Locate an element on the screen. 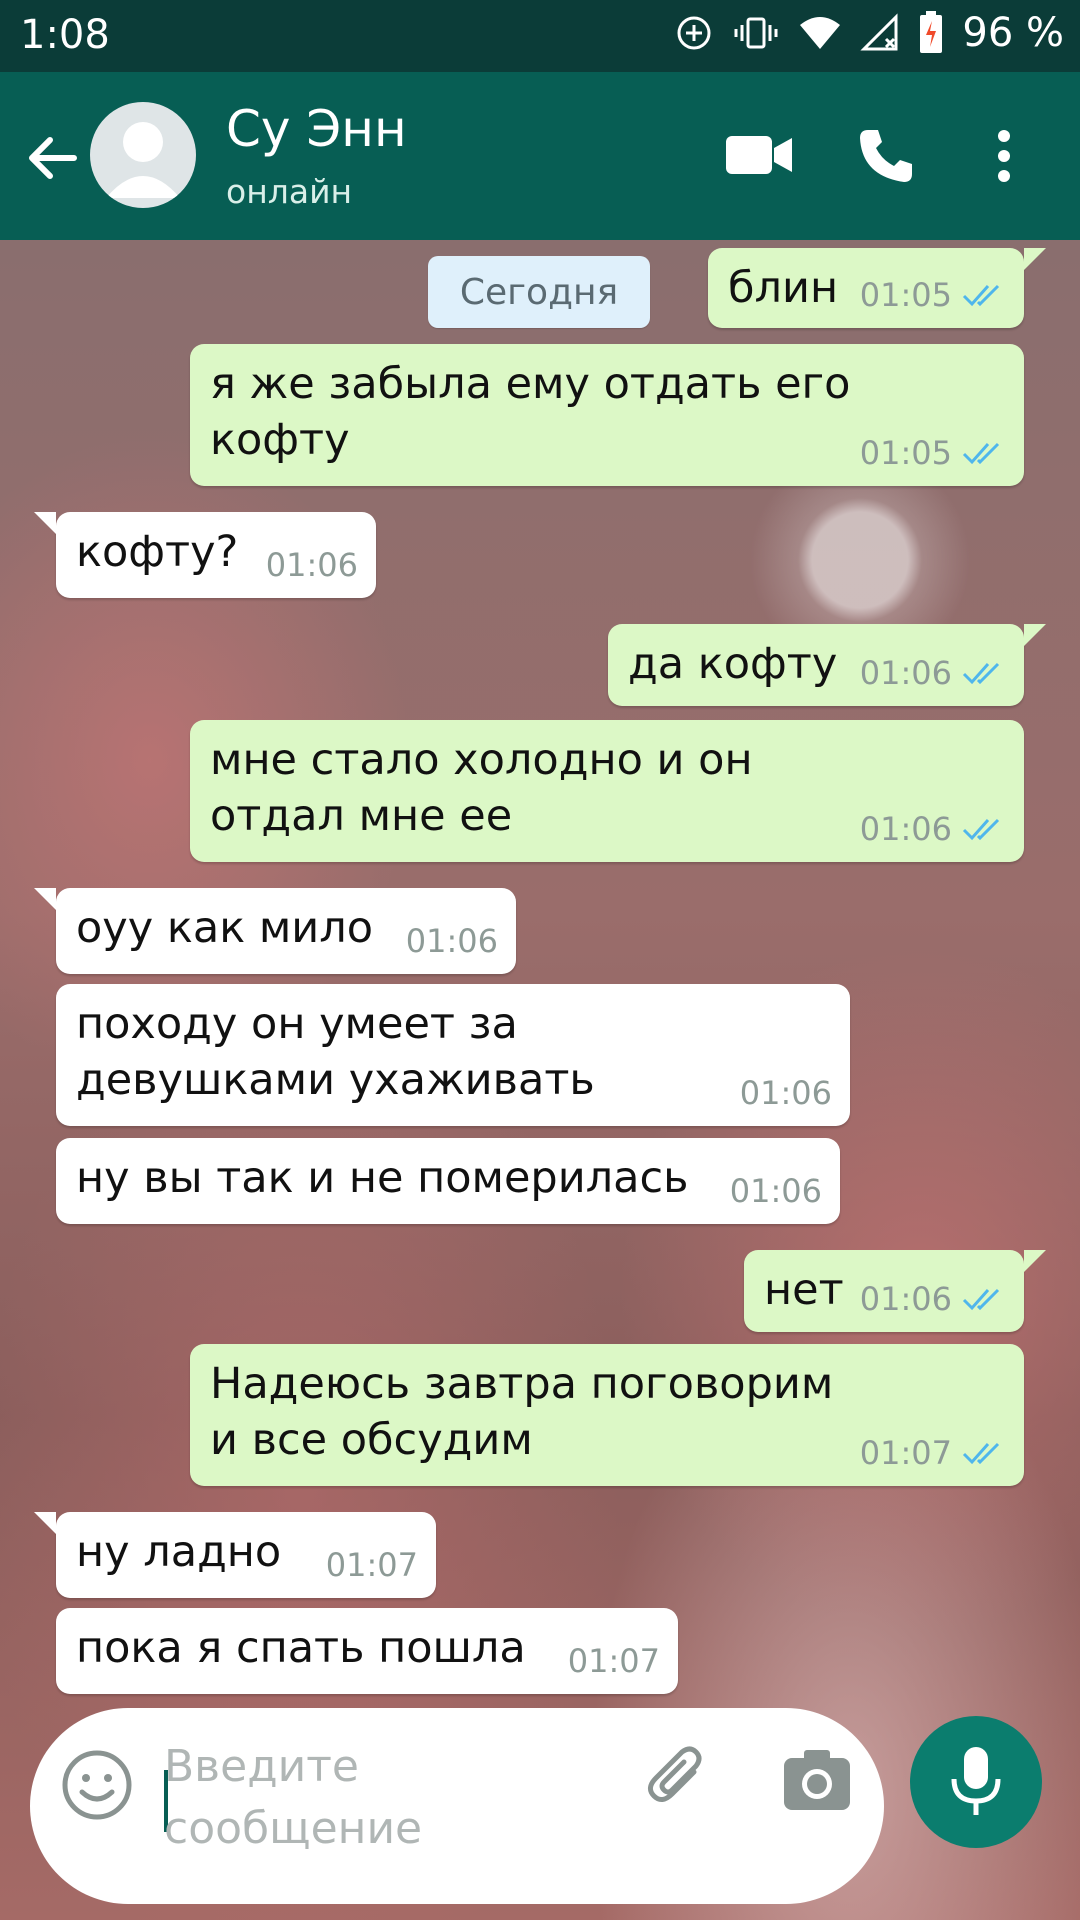  video-call-icon is located at coordinates (759, 155).